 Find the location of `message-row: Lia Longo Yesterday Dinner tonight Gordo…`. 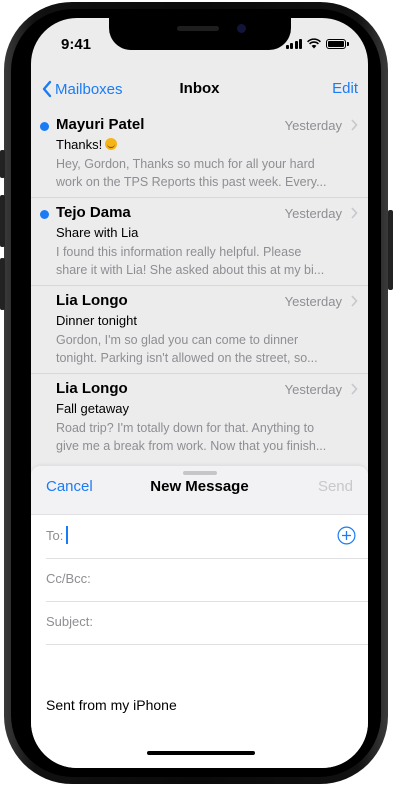

message-row: Lia Longo Yesterday Dinner tonight Gordo… is located at coordinates (199, 330).